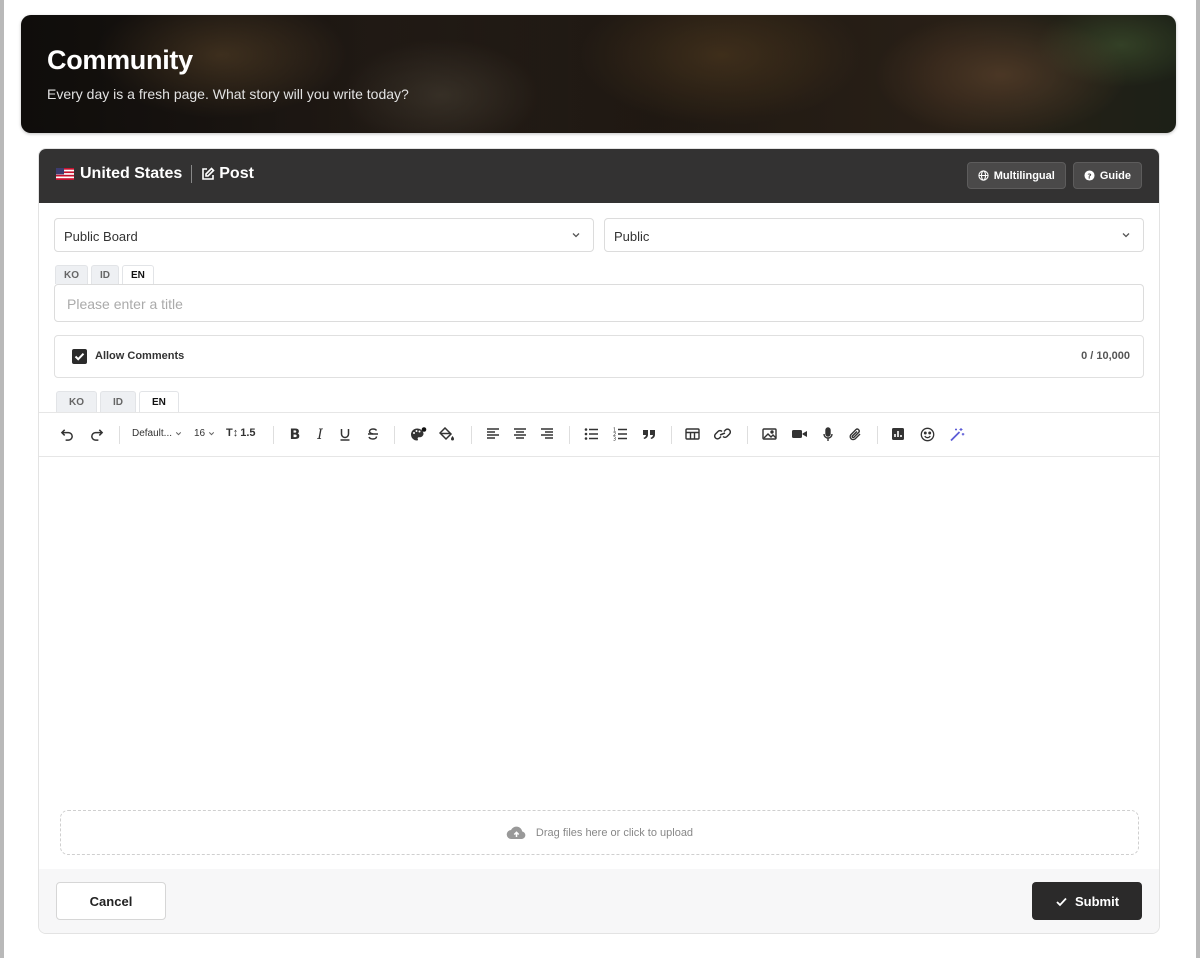 The height and width of the screenshot is (958, 1200). What do you see at coordinates (373, 434) in the screenshot?
I see `strikethrough-icon` at bounding box center [373, 434].